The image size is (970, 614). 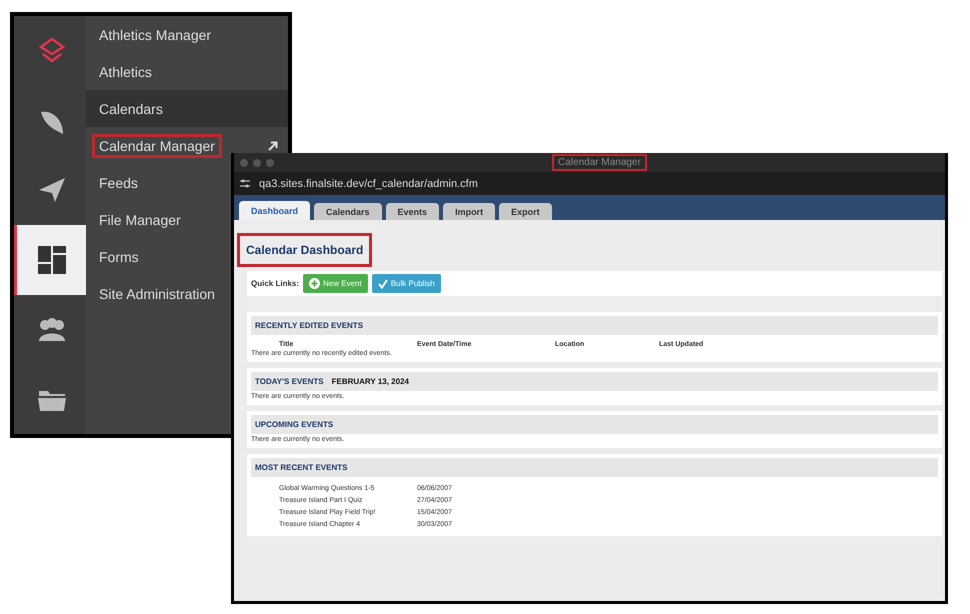 What do you see at coordinates (383, 283) in the screenshot?
I see `checkmark-icon` at bounding box center [383, 283].